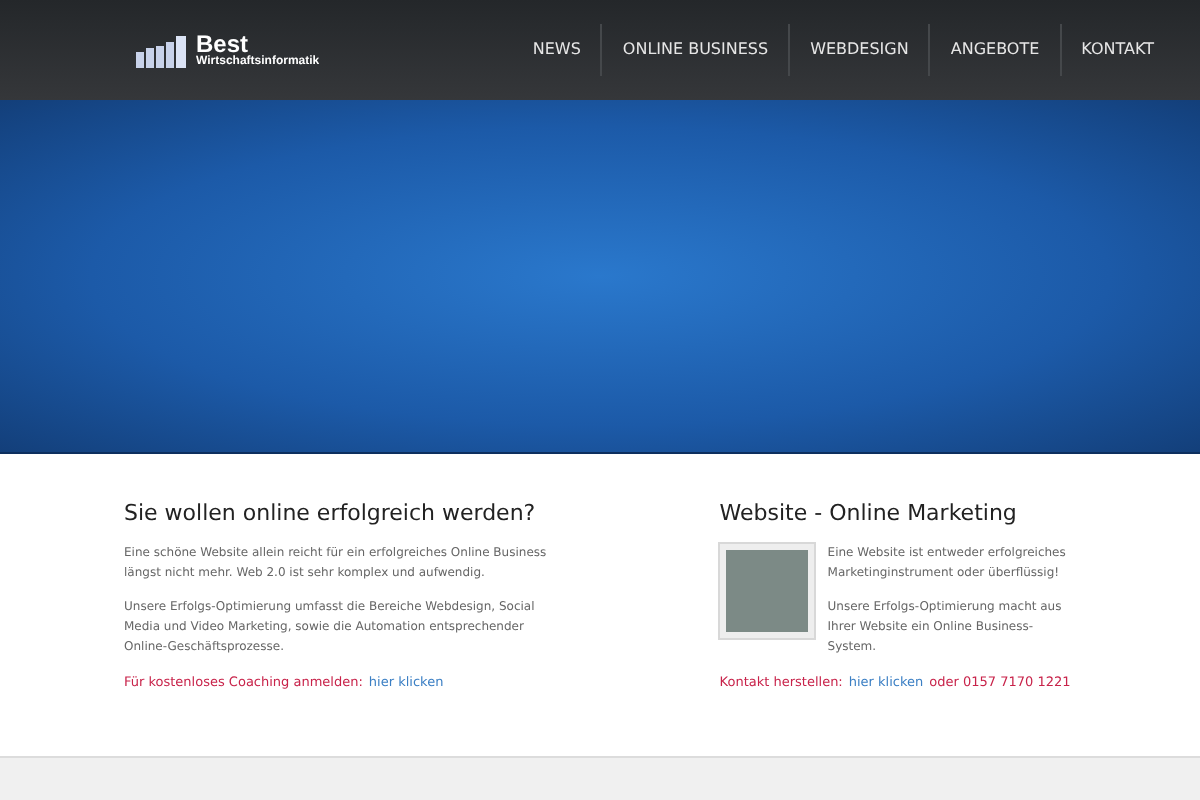 Image resolution: width=1200 pixels, height=800 pixels. I want to click on bar-chart-logo-icon, so click(162, 50).